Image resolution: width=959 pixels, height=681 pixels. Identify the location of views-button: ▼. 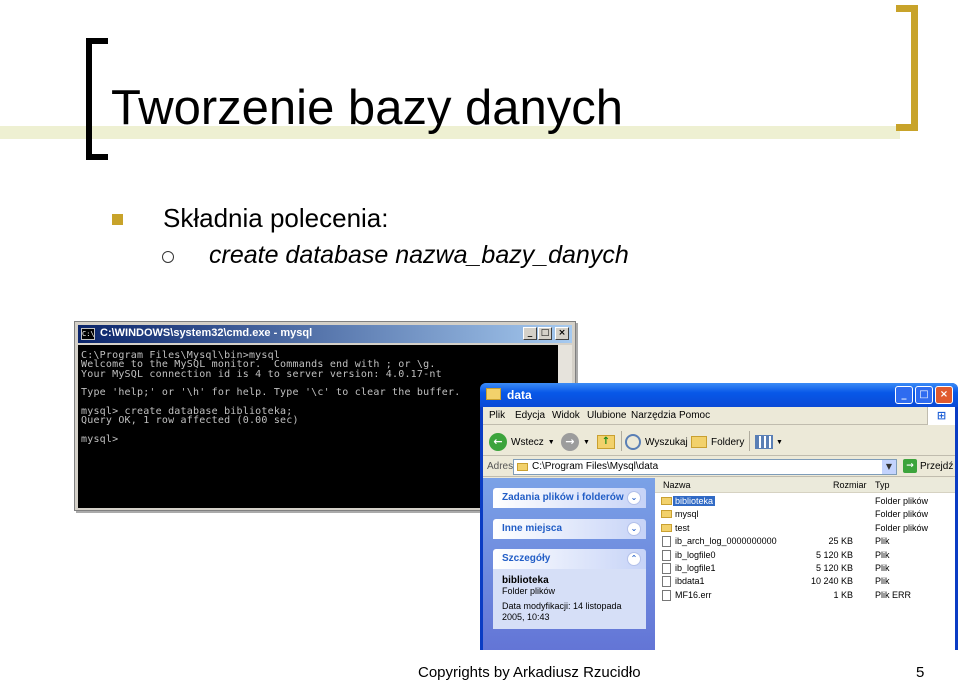
(769, 442).